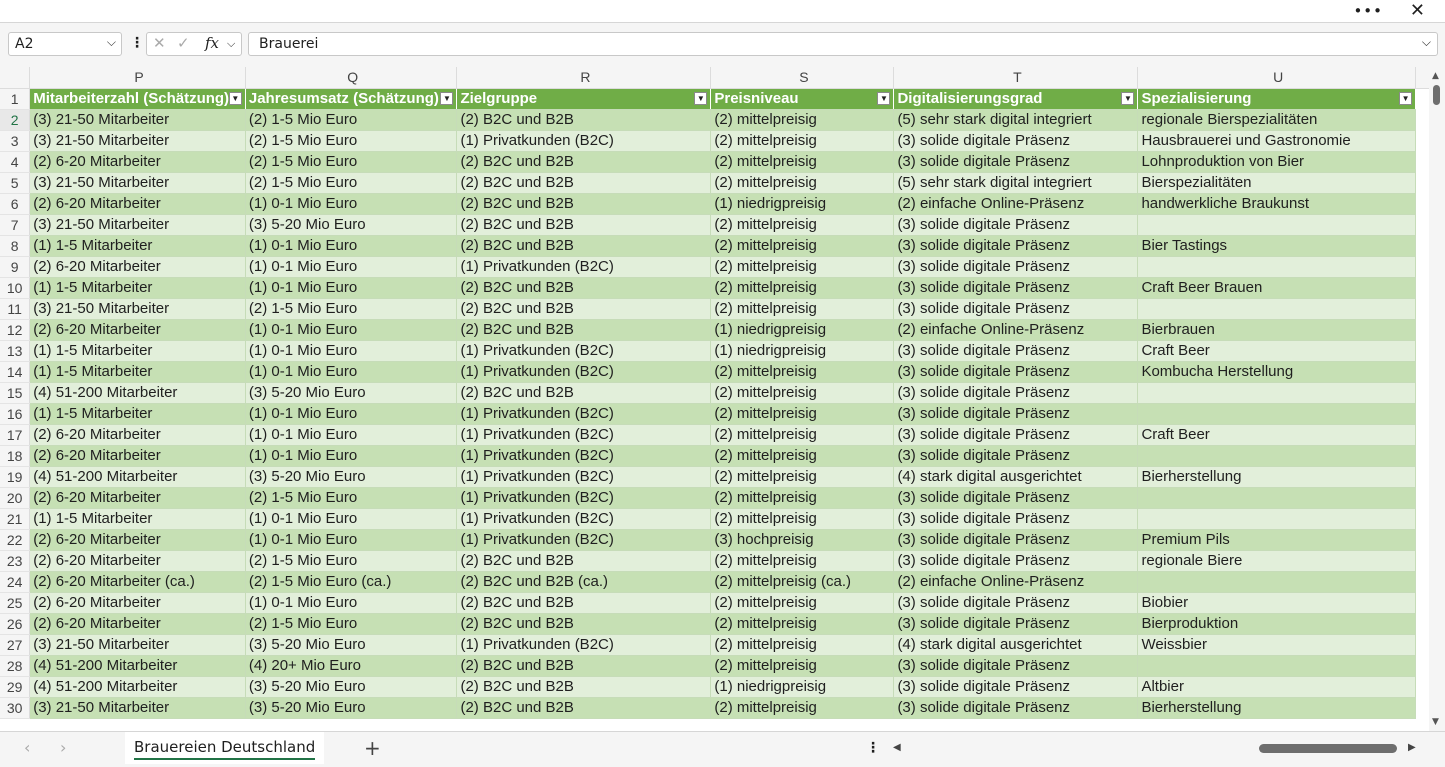  Describe the element at coordinates (15, 477) in the screenshot. I see `row-header: 19` at that location.